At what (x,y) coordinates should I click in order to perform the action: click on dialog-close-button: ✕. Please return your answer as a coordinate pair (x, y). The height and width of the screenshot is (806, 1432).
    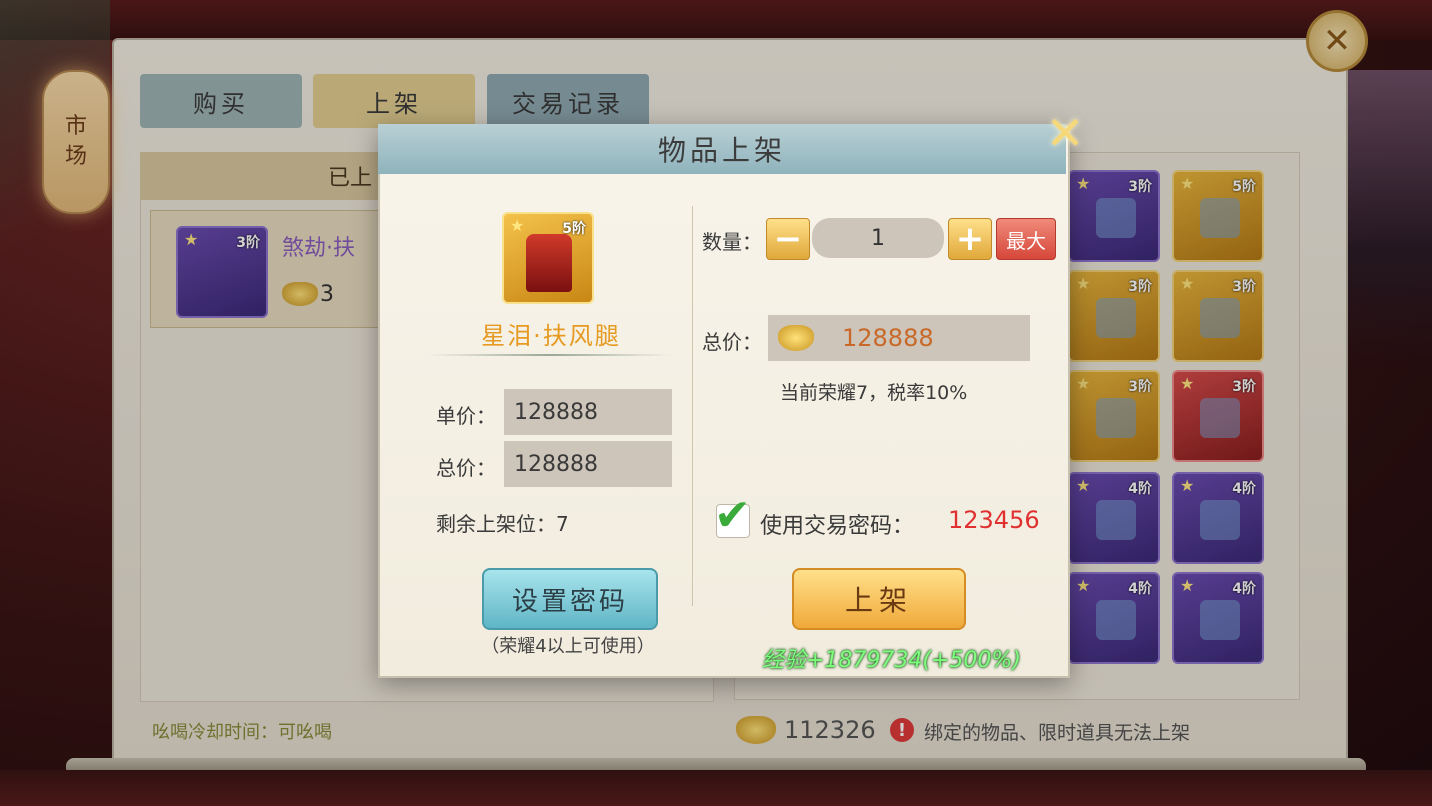
    Looking at the image, I should click on (1065, 133).